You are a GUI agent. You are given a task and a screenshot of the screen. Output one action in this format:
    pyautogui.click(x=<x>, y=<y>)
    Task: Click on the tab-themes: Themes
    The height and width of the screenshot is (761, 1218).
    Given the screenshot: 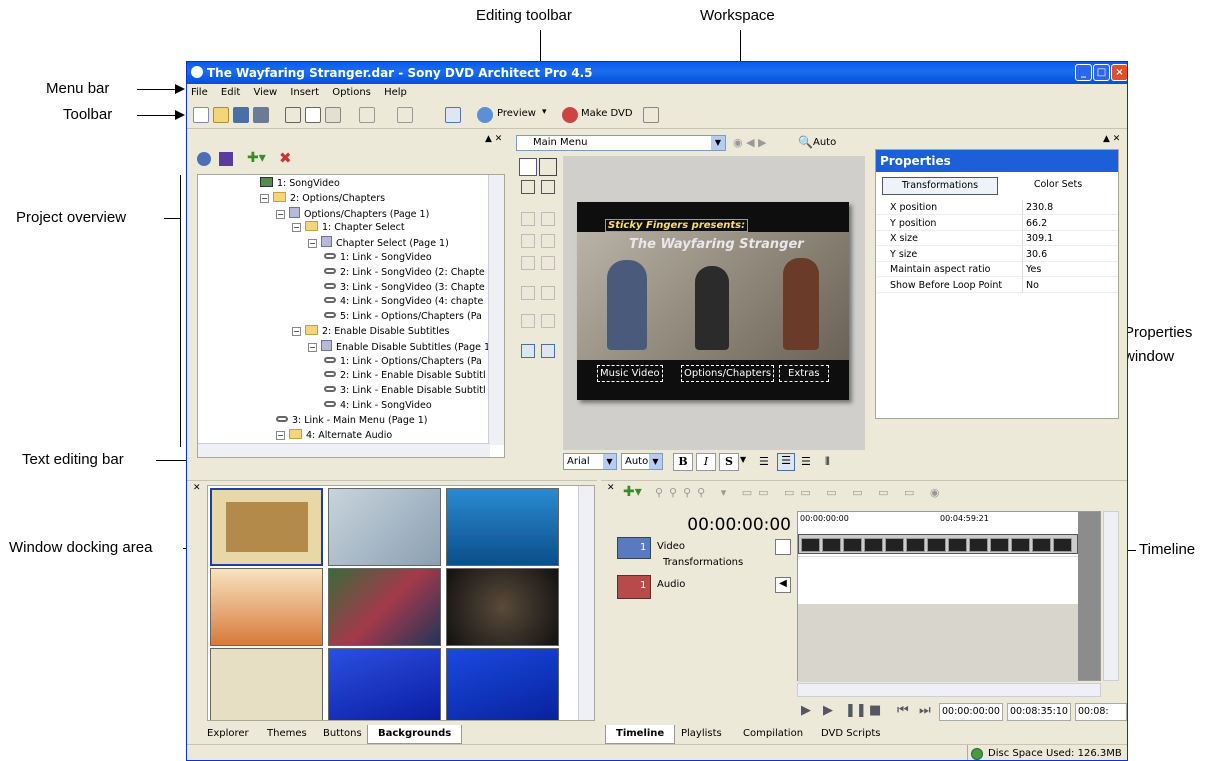 What is the action you would take?
    pyautogui.click(x=287, y=734)
    